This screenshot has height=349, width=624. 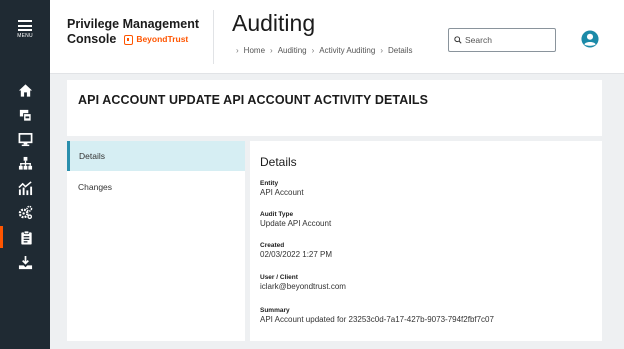 I want to click on search-box, so click(x=502, y=40).